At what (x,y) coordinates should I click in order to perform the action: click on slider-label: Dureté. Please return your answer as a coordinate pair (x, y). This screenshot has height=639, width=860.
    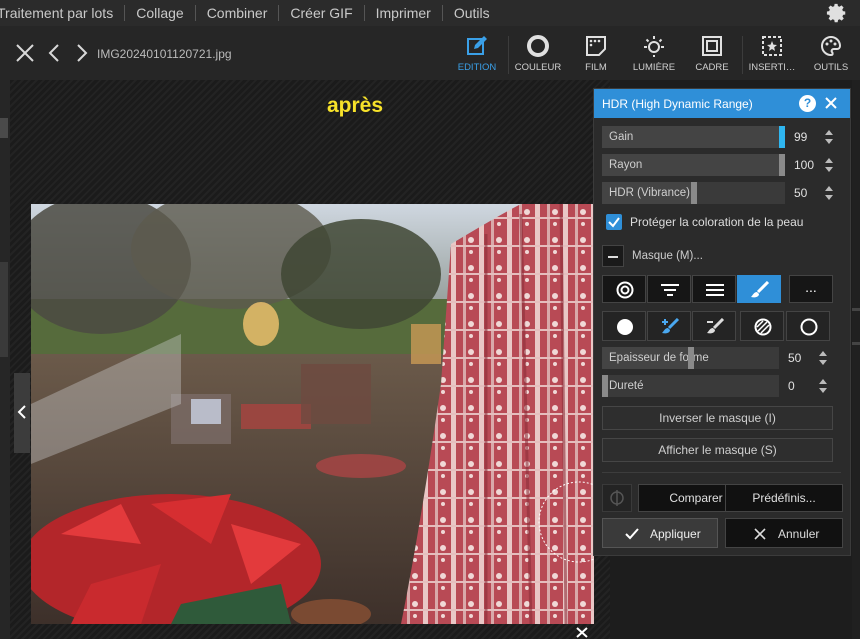
    Looking at the image, I should click on (626, 386).